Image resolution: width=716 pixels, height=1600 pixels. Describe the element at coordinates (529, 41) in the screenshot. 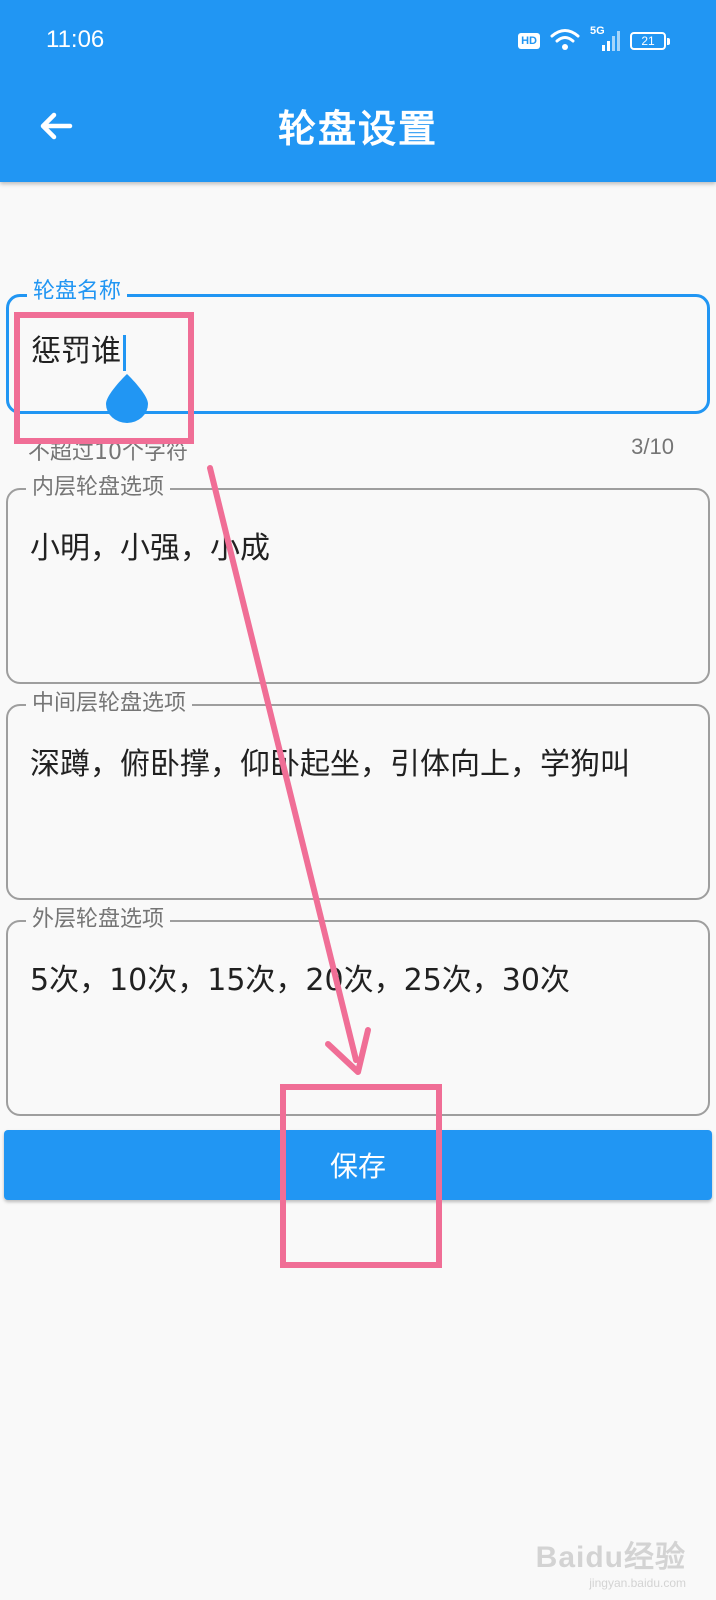

I see `hd-icon: HD` at that location.